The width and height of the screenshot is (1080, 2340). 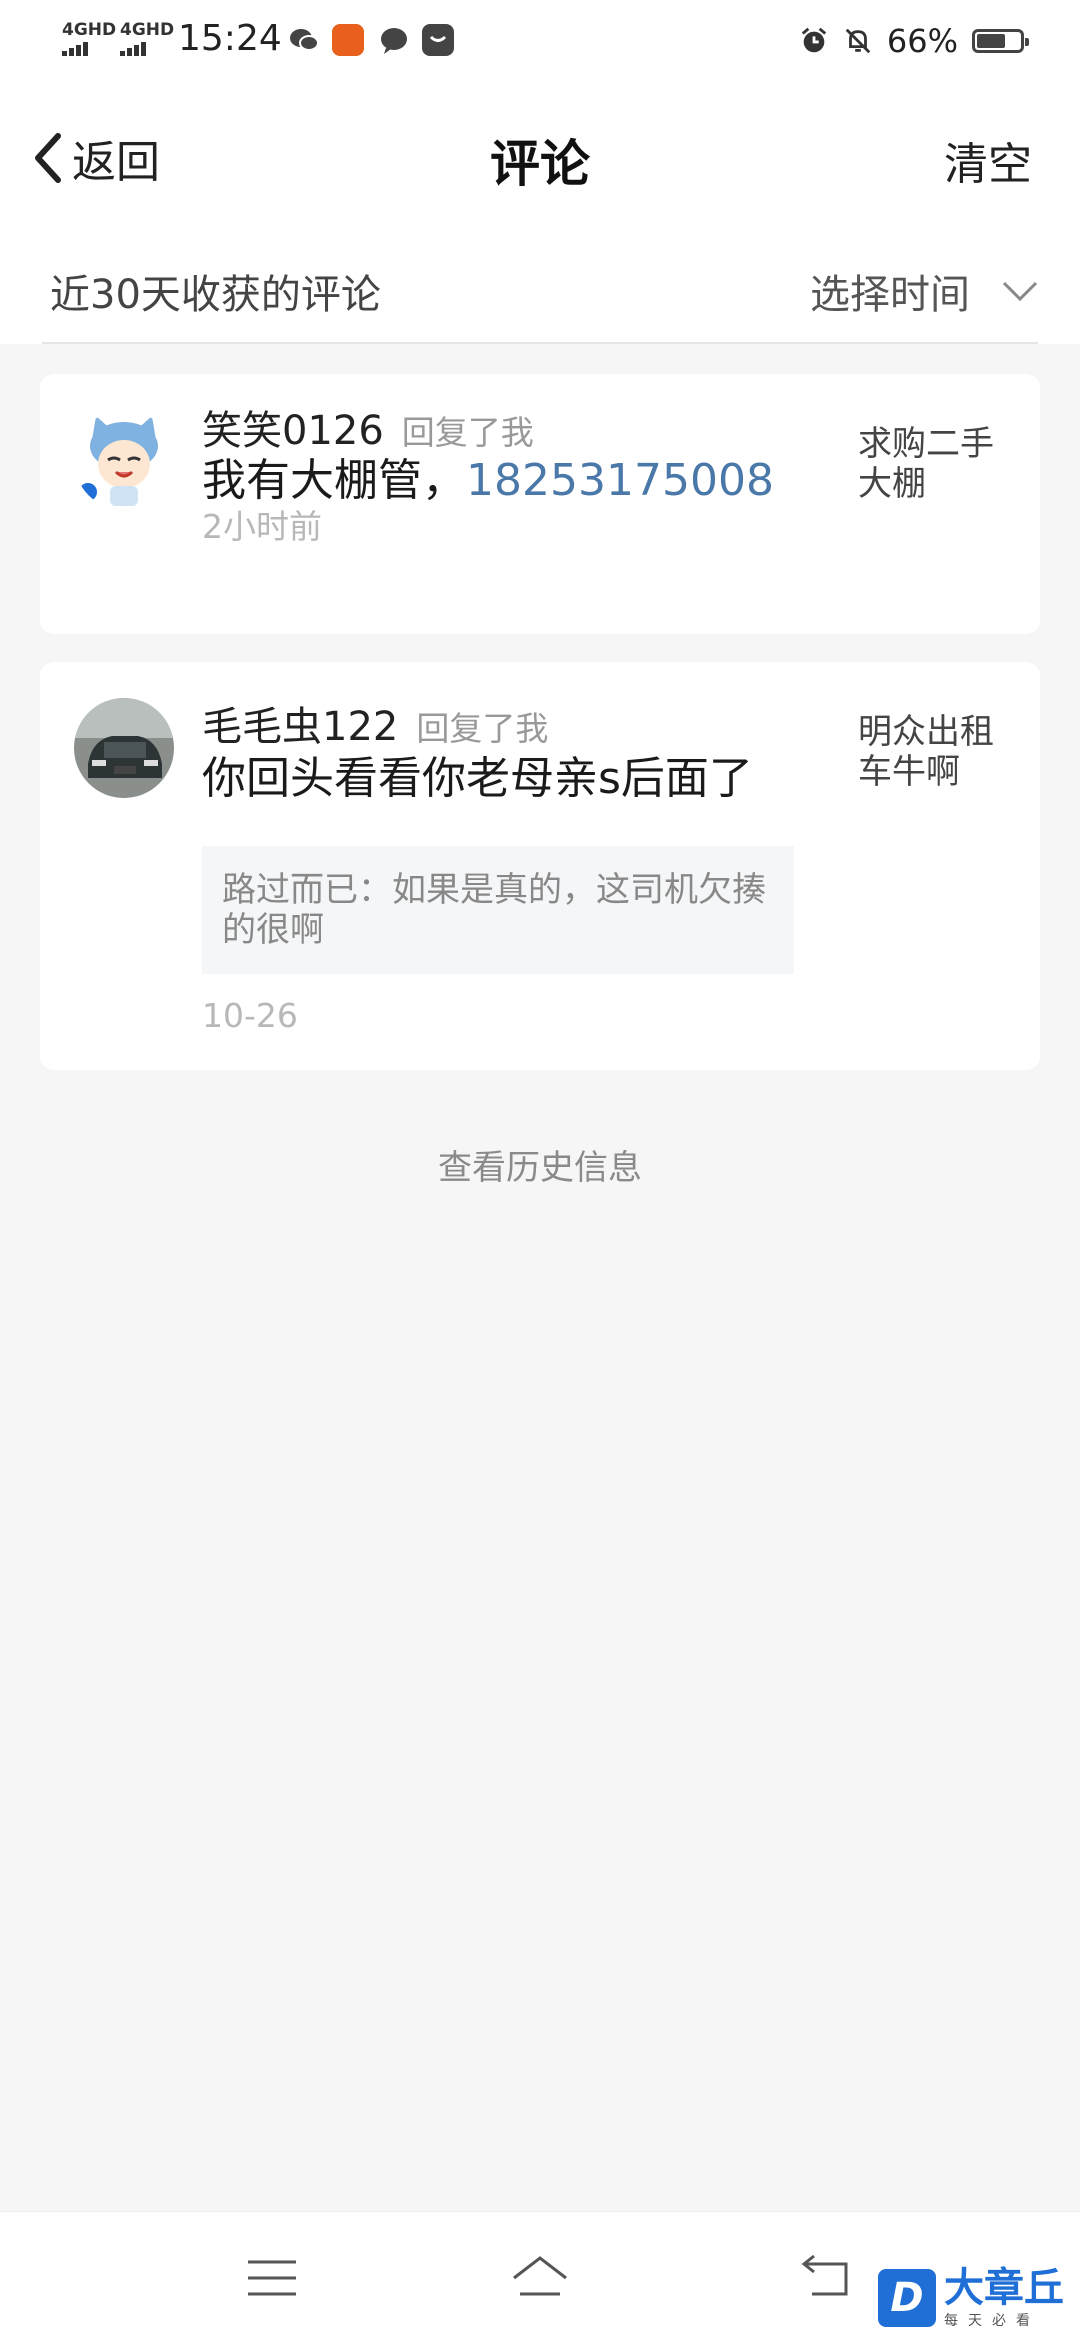 I want to click on status-time: 15:24, so click(x=230, y=38).